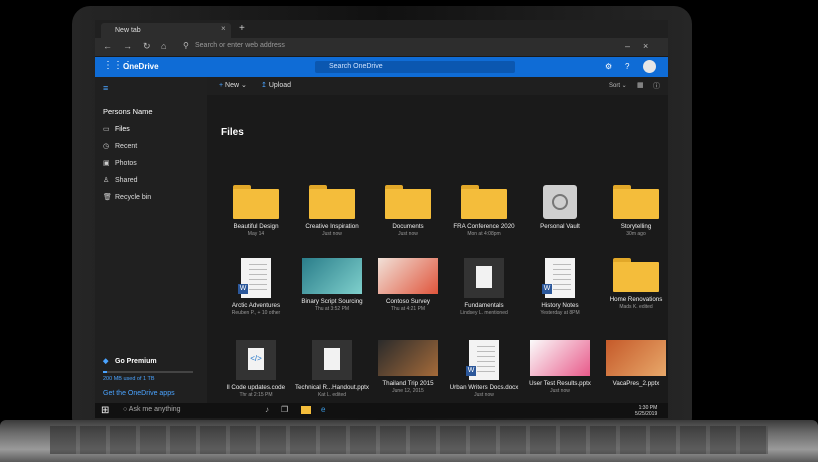 This screenshot has height=462, width=818. What do you see at coordinates (256, 369) in the screenshot?
I see `file-tile: </> ll Code updates.code Thr at 2:15 PM` at bounding box center [256, 369].